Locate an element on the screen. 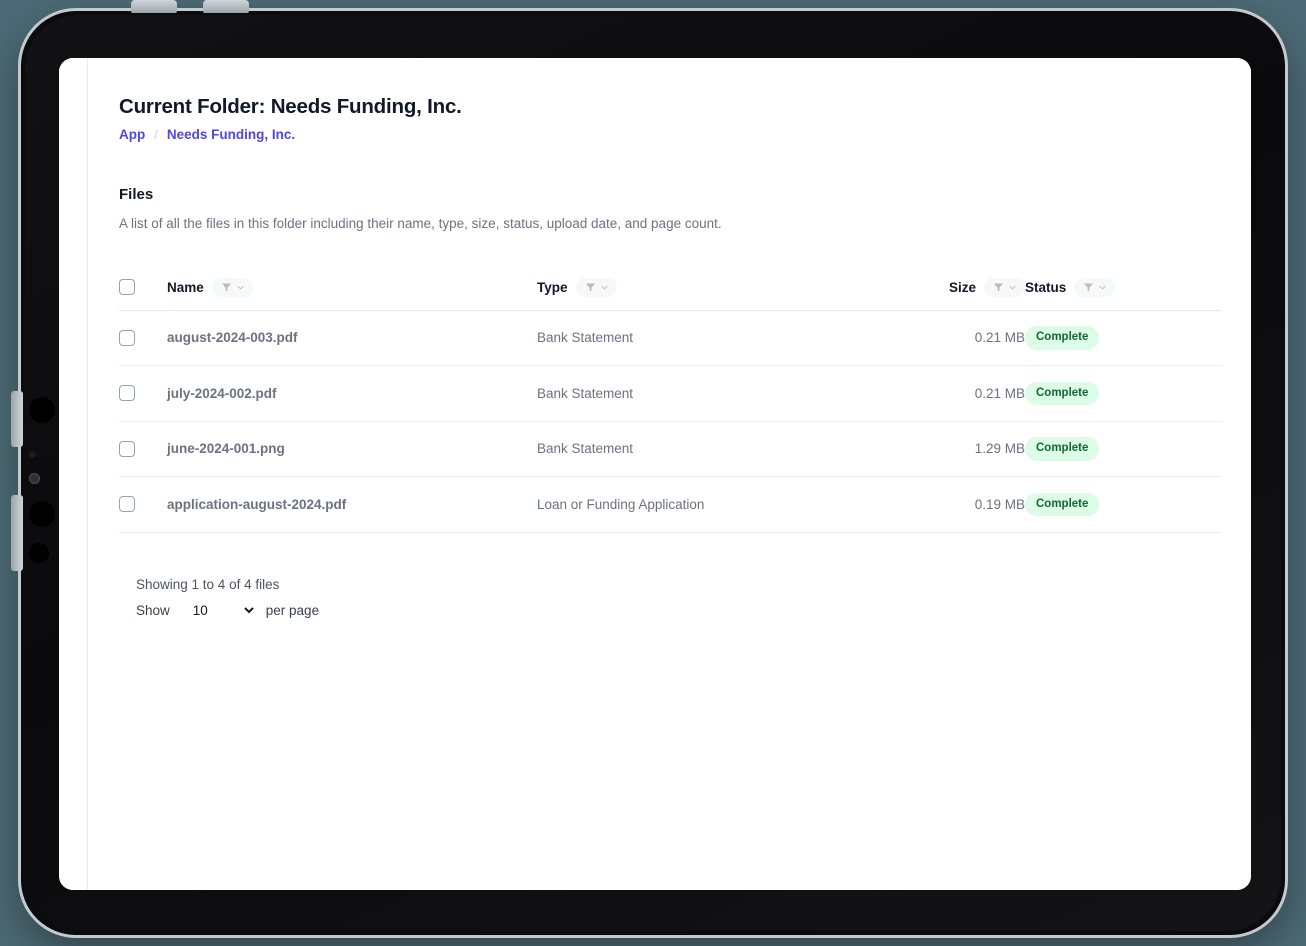 Image resolution: width=1306 pixels, height=946 pixels. filter-button-size is located at coordinates (1004, 287).